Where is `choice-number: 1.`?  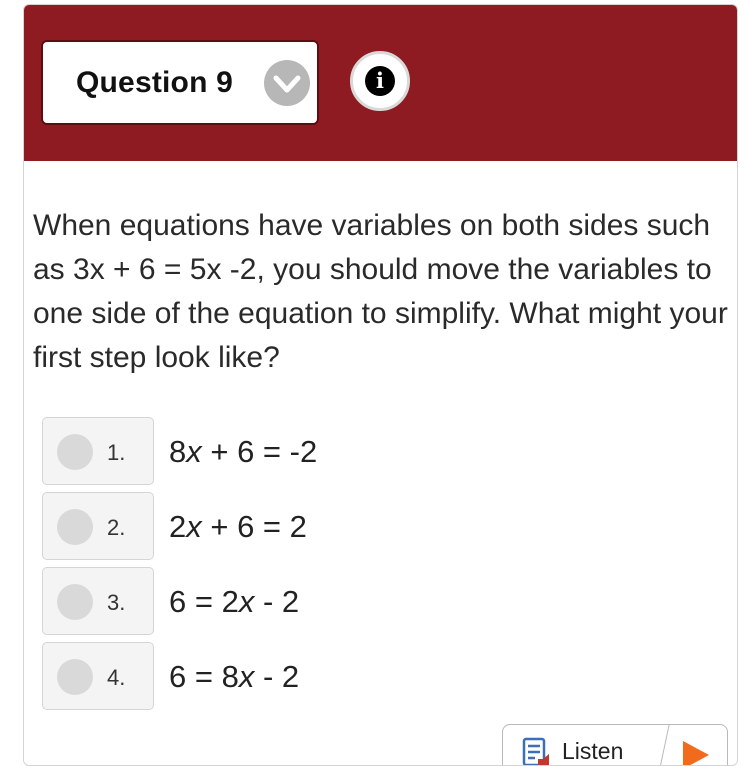
choice-number: 1. is located at coordinates (116, 452).